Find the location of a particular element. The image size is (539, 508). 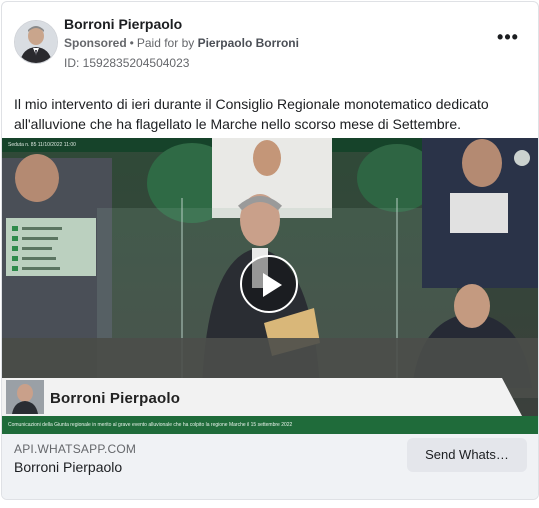

sponsored-line: Sponsored • Paid for by Pierpaolo Borroni is located at coordinates (181, 43).